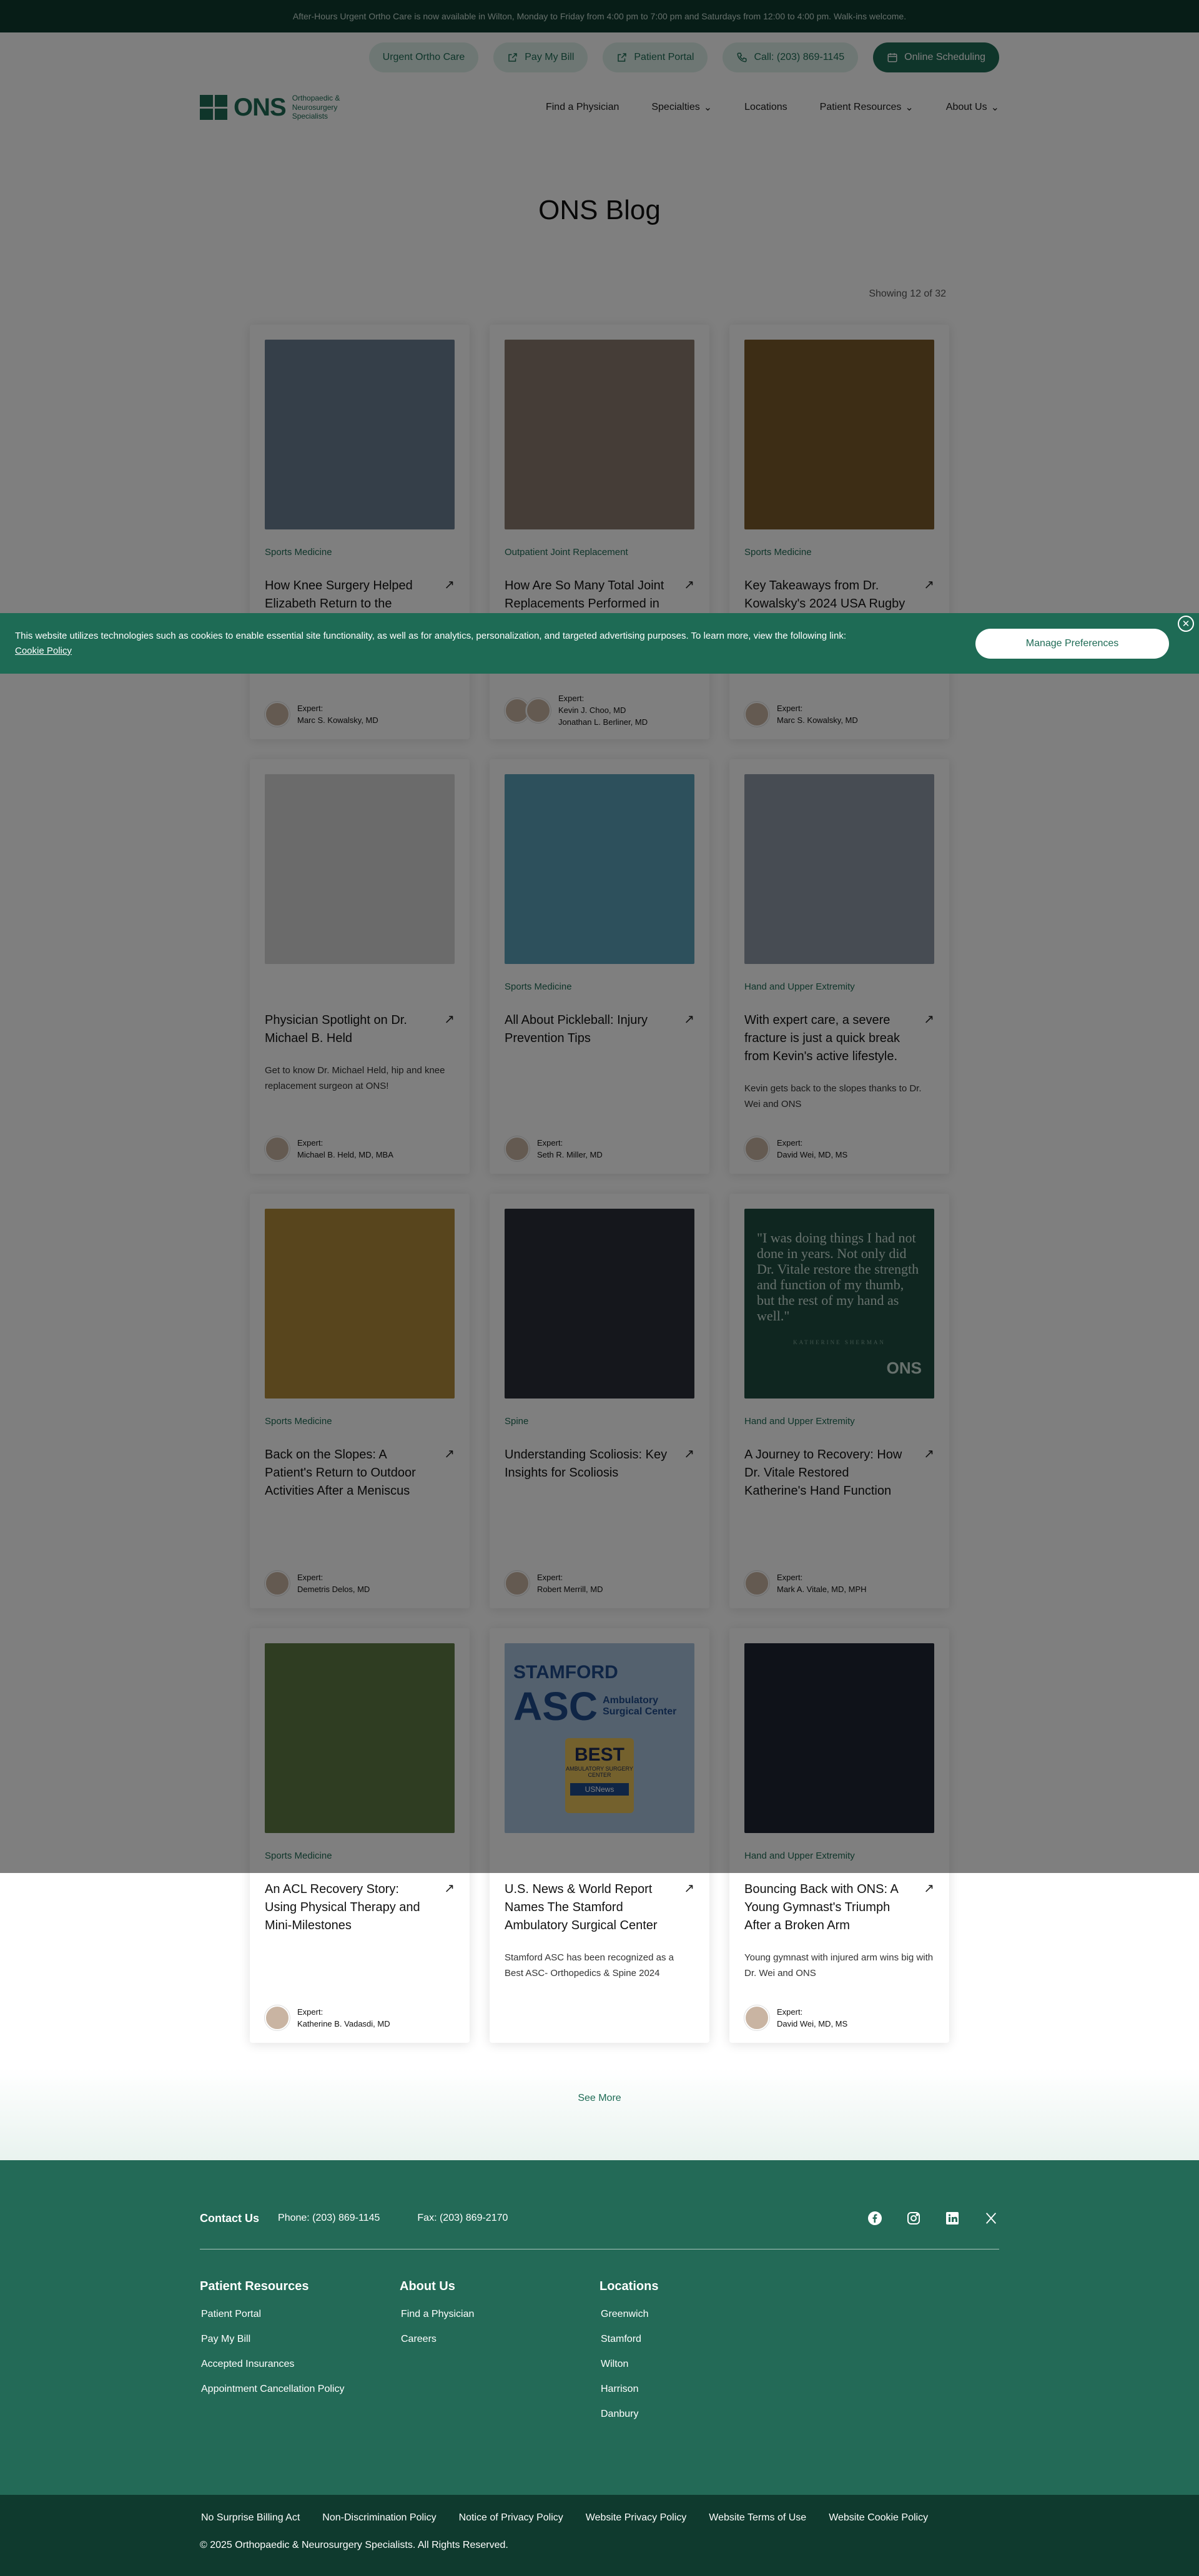 This screenshot has height=2576, width=1199. Describe the element at coordinates (500, 2339) in the screenshot. I see `footer-link: Careers` at that location.